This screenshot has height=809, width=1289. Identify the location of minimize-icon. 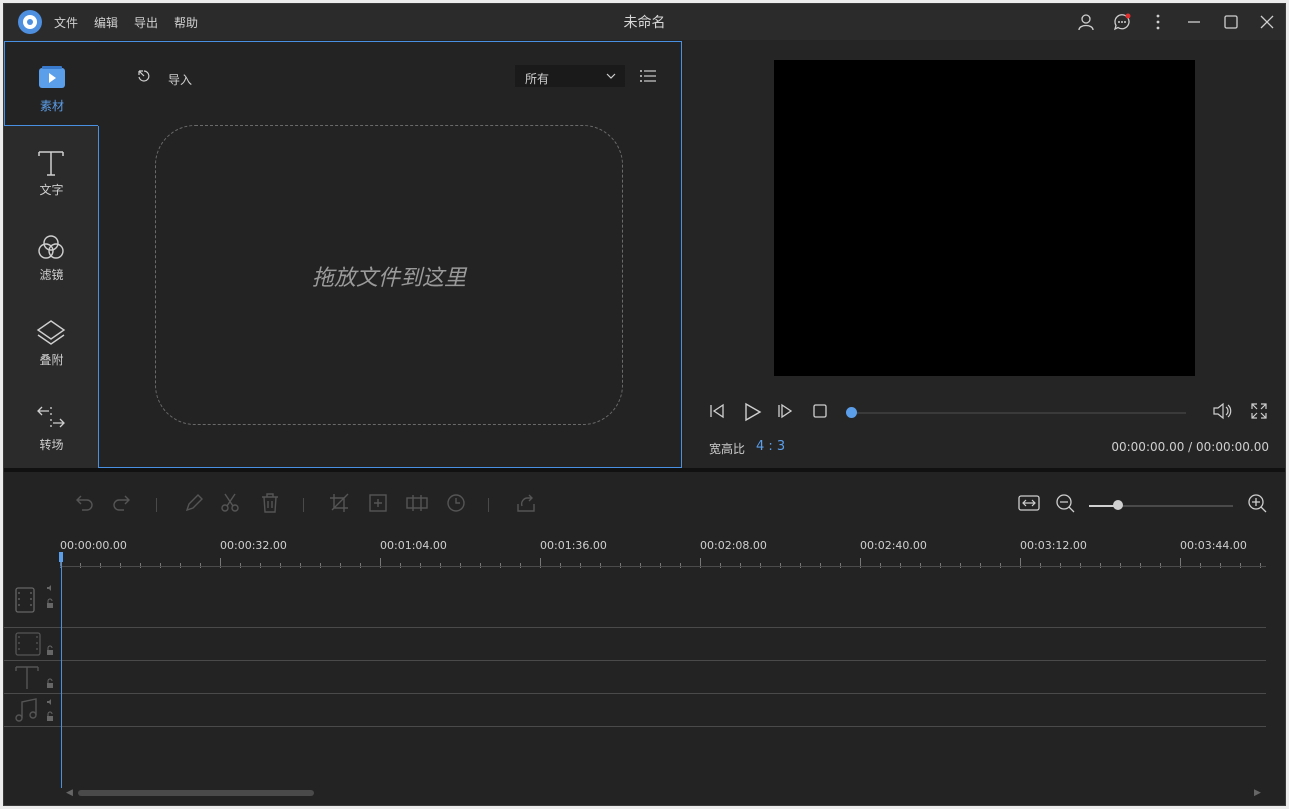
(1194, 22).